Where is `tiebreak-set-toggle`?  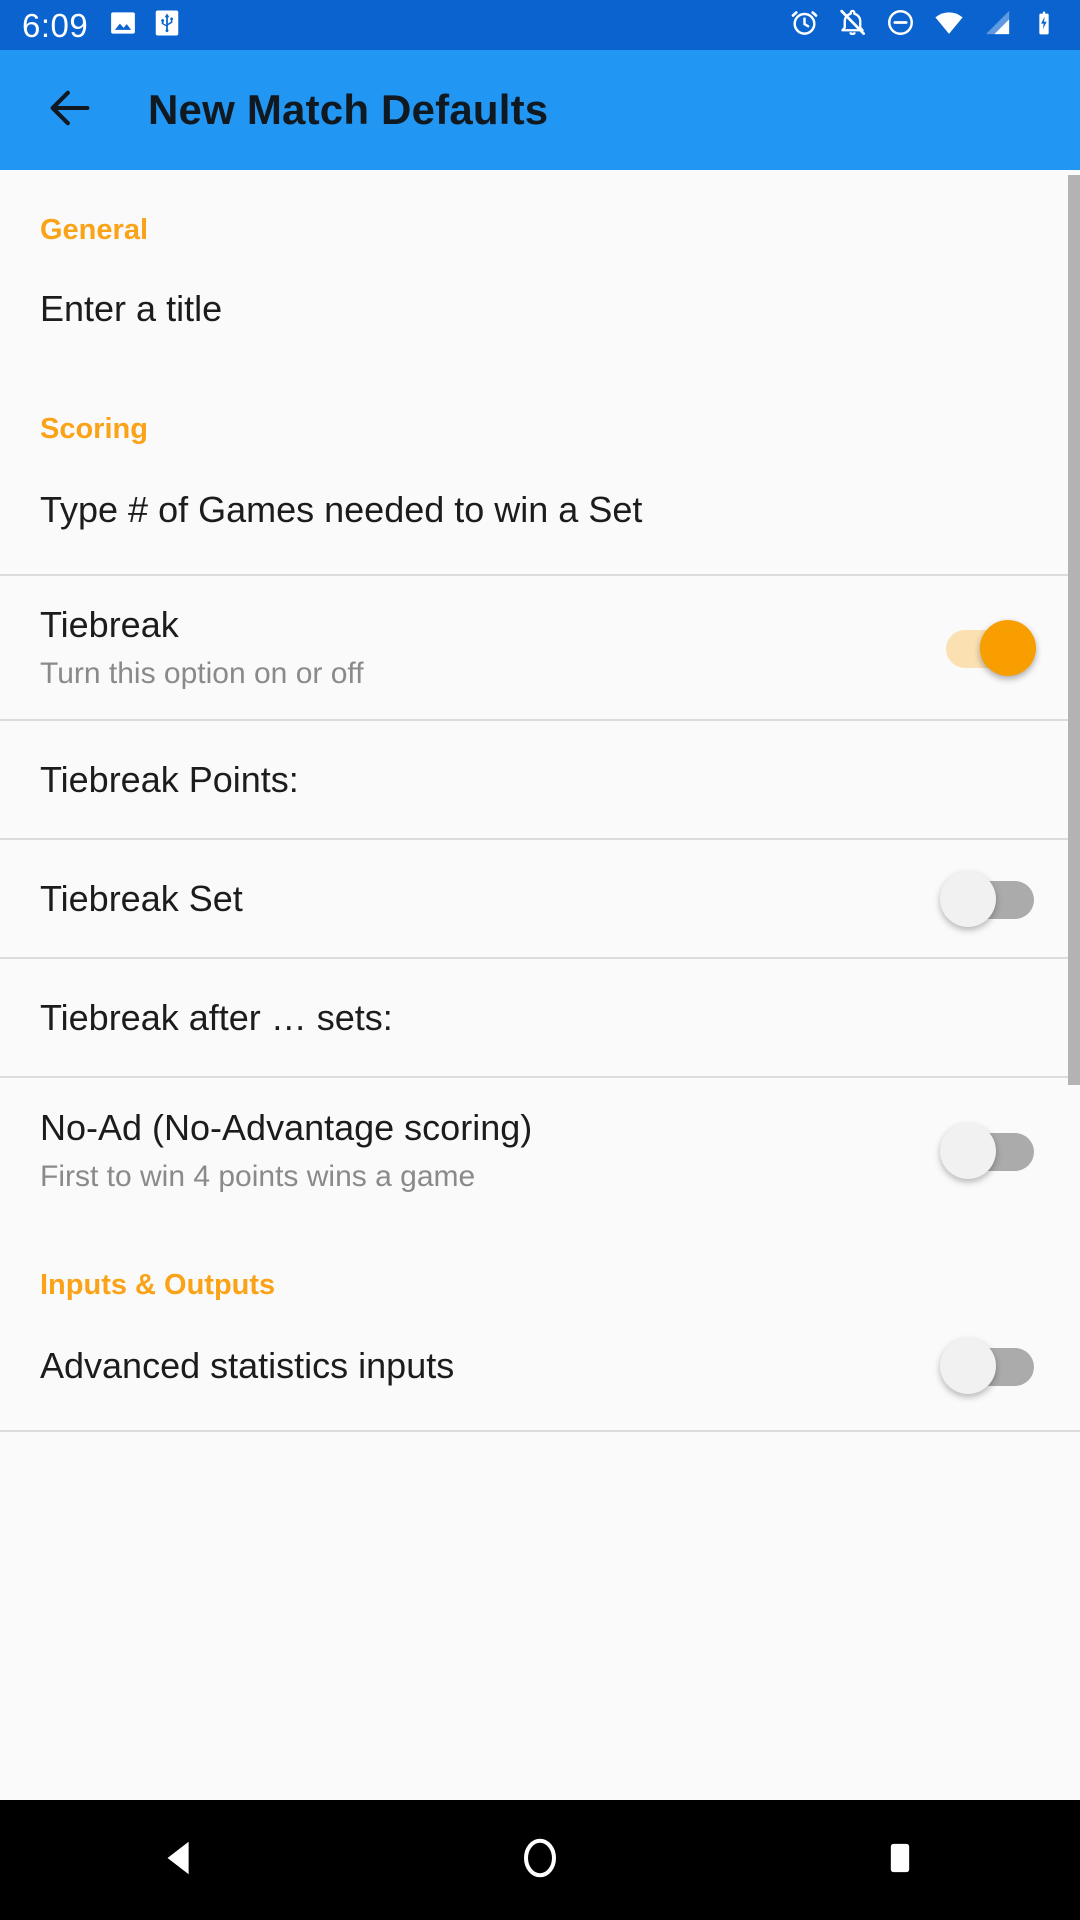 tiebreak-set-toggle is located at coordinates (988, 899).